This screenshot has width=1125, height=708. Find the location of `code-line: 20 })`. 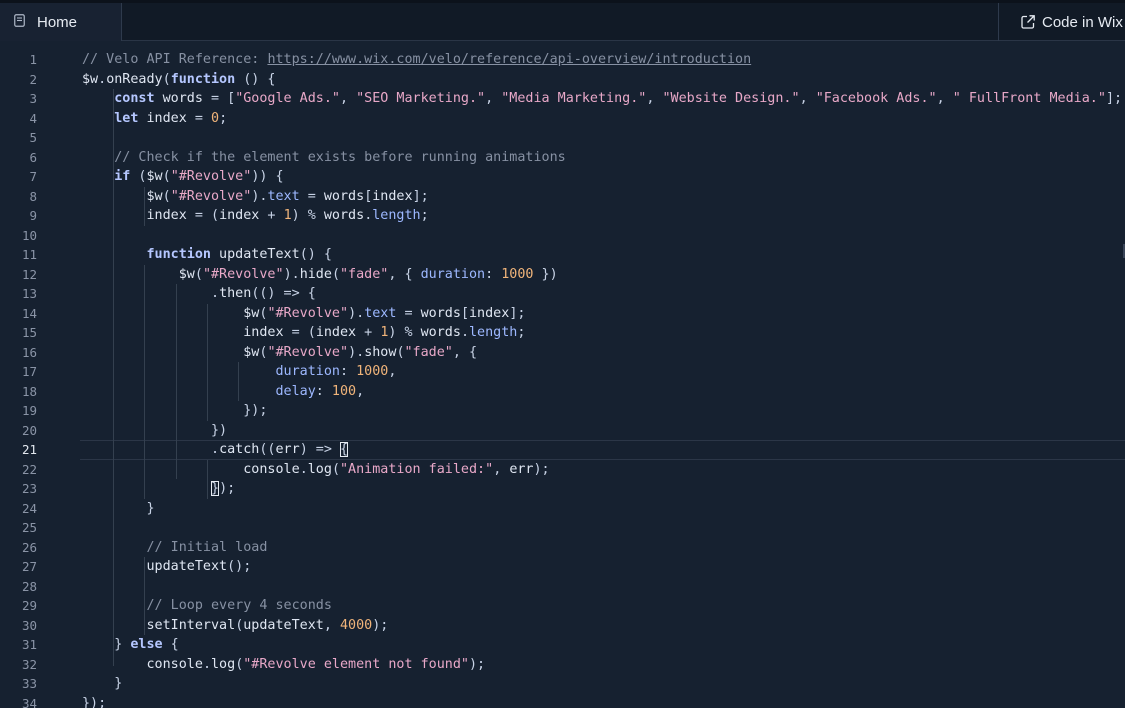

code-line: 20 }) is located at coordinates (562, 431).